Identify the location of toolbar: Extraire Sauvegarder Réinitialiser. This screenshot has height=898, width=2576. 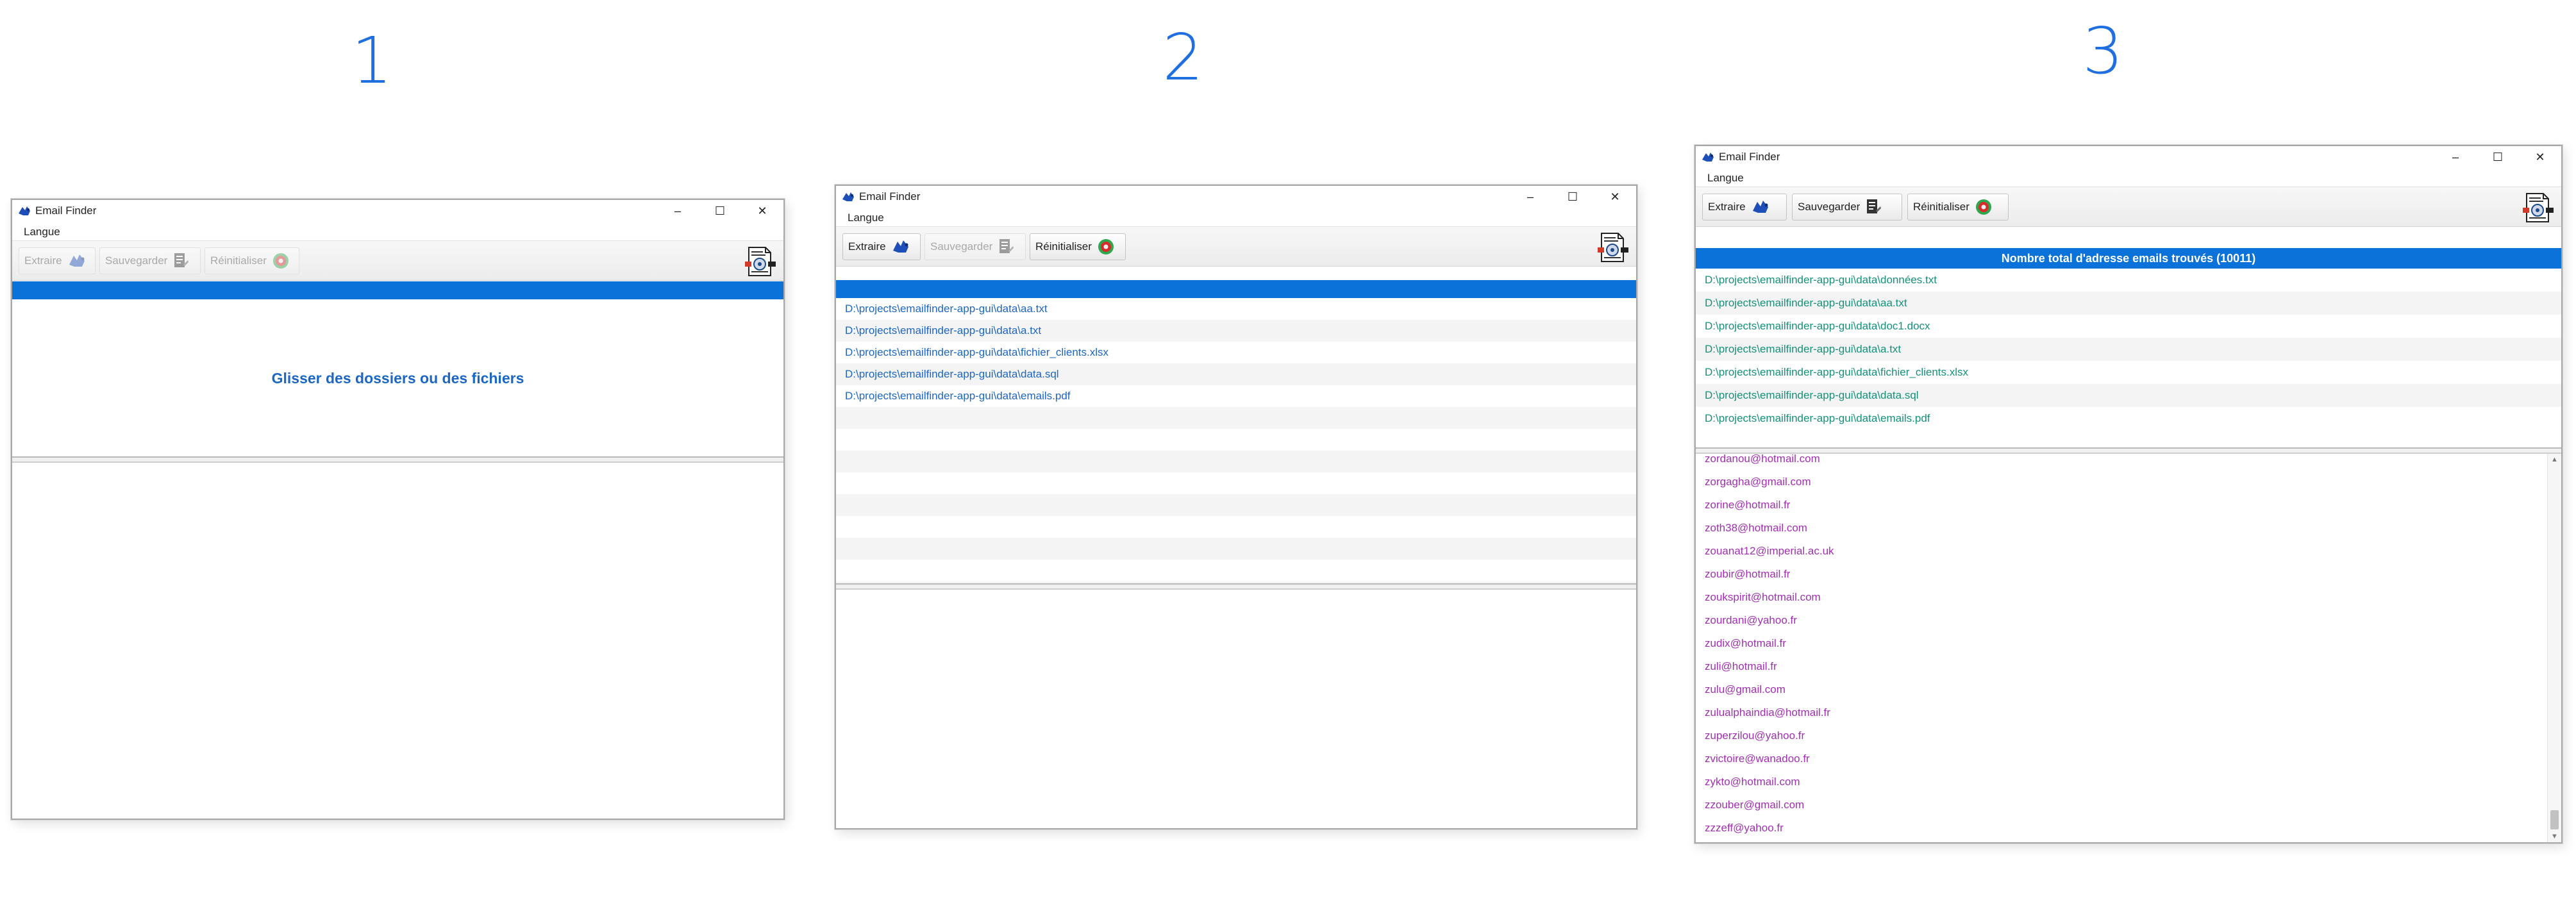
(1236, 247).